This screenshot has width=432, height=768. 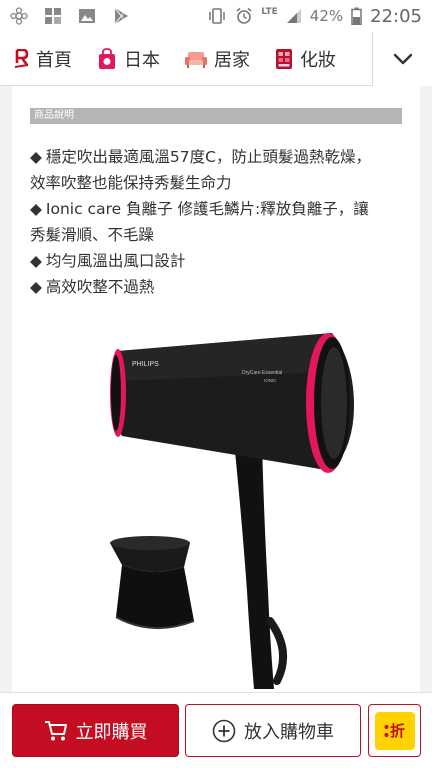 What do you see at coordinates (326, 16) in the screenshot?
I see `battery-percentage: 42%` at bounding box center [326, 16].